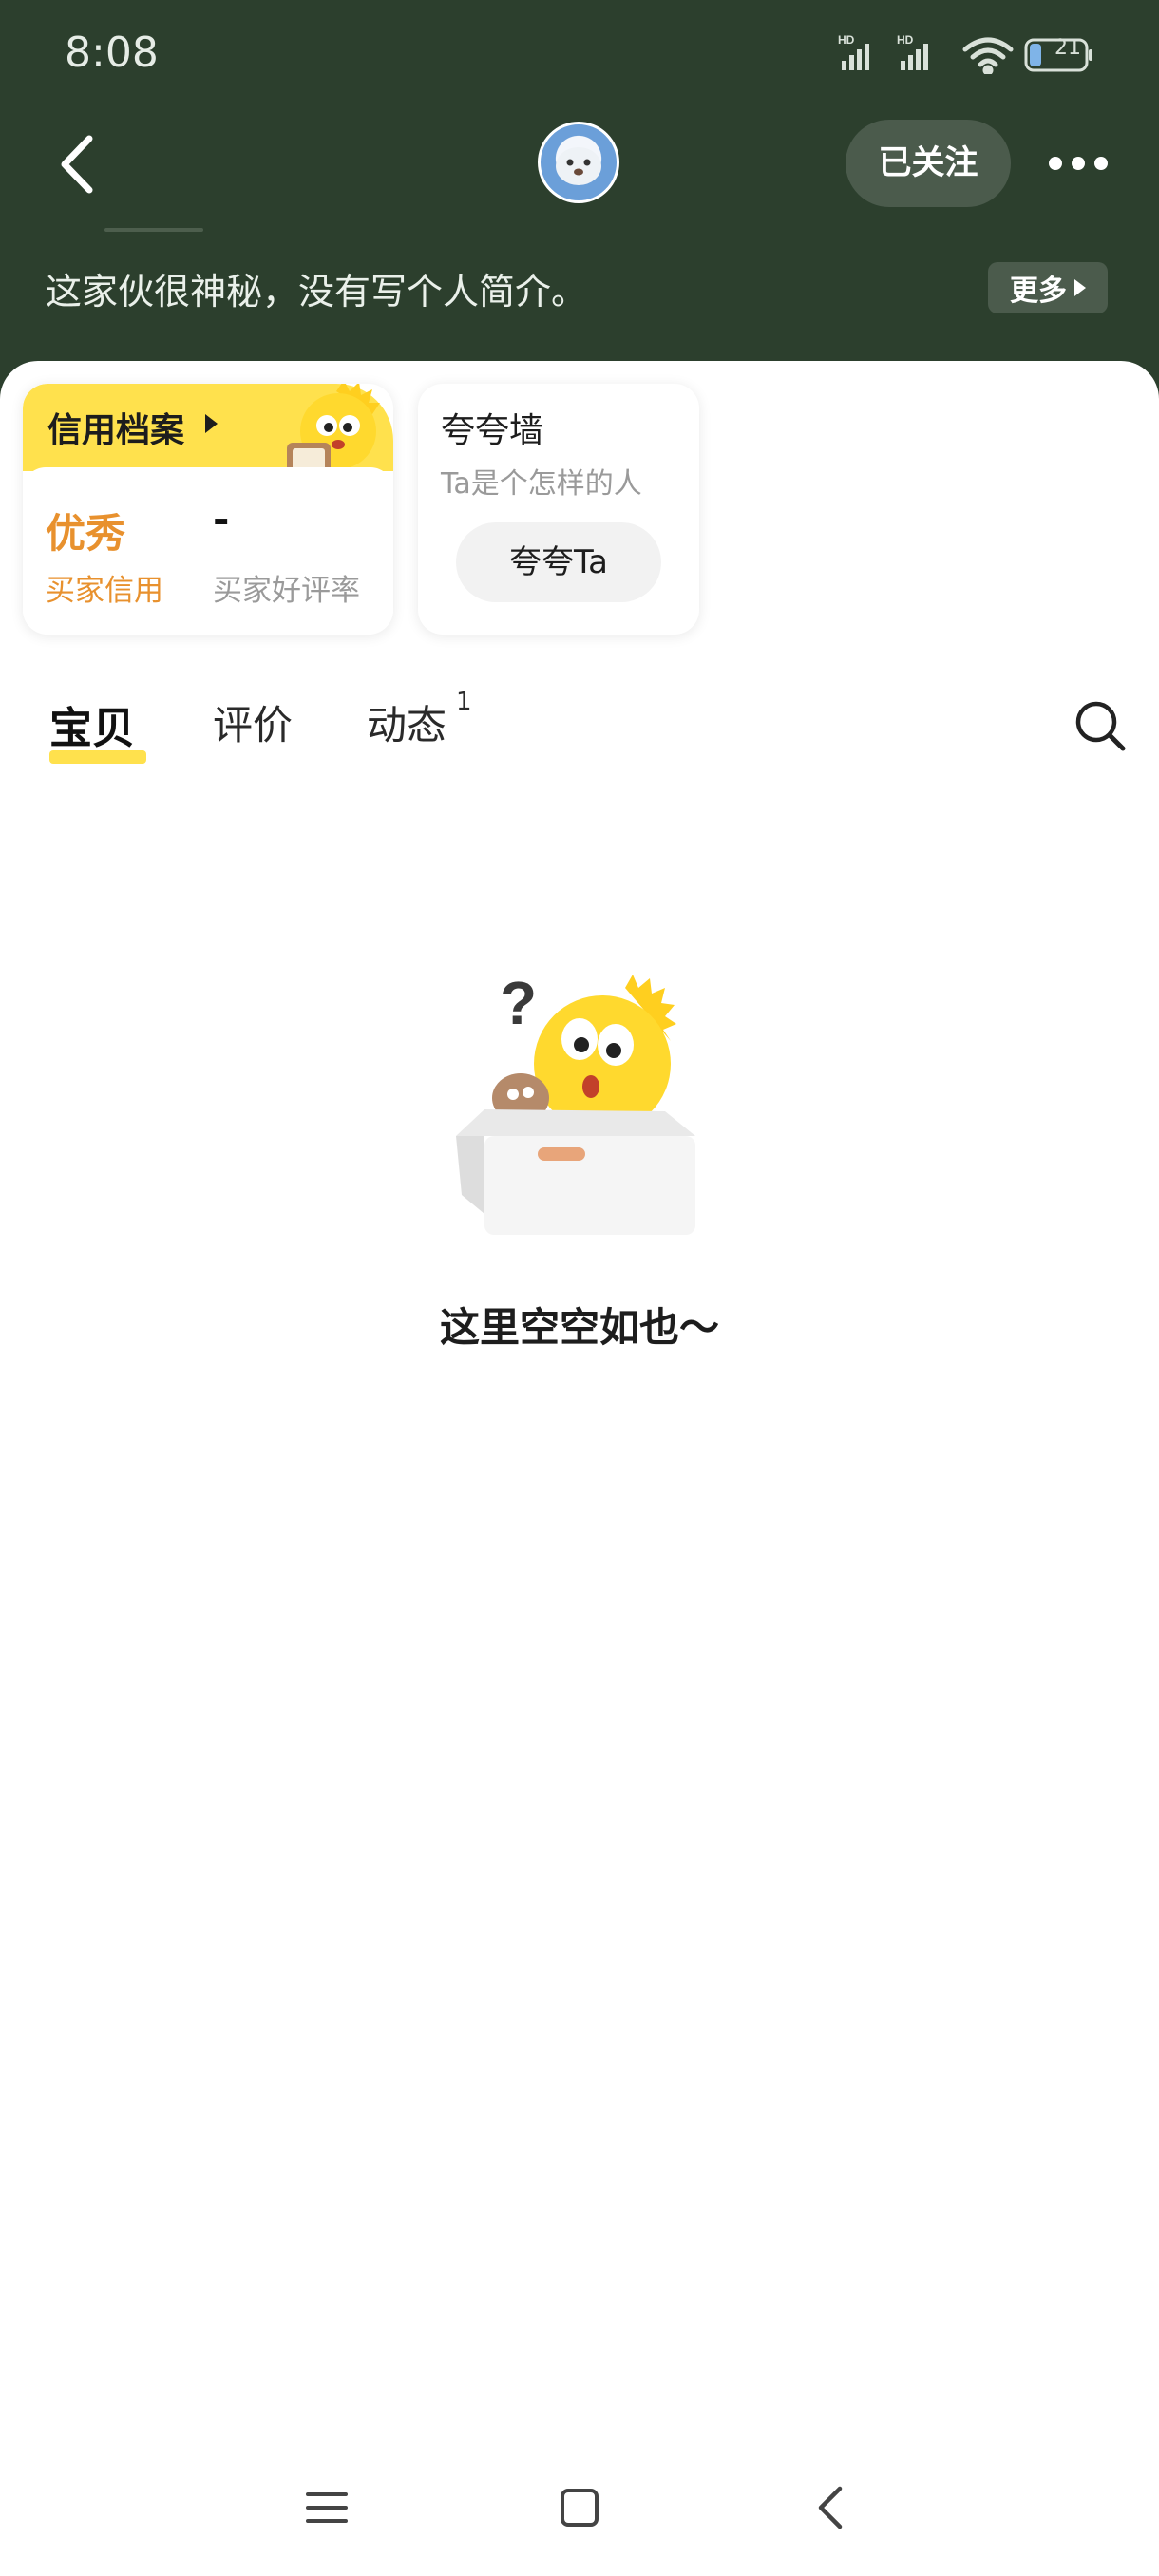  I want to click on square-icon, so click(579, 2508).